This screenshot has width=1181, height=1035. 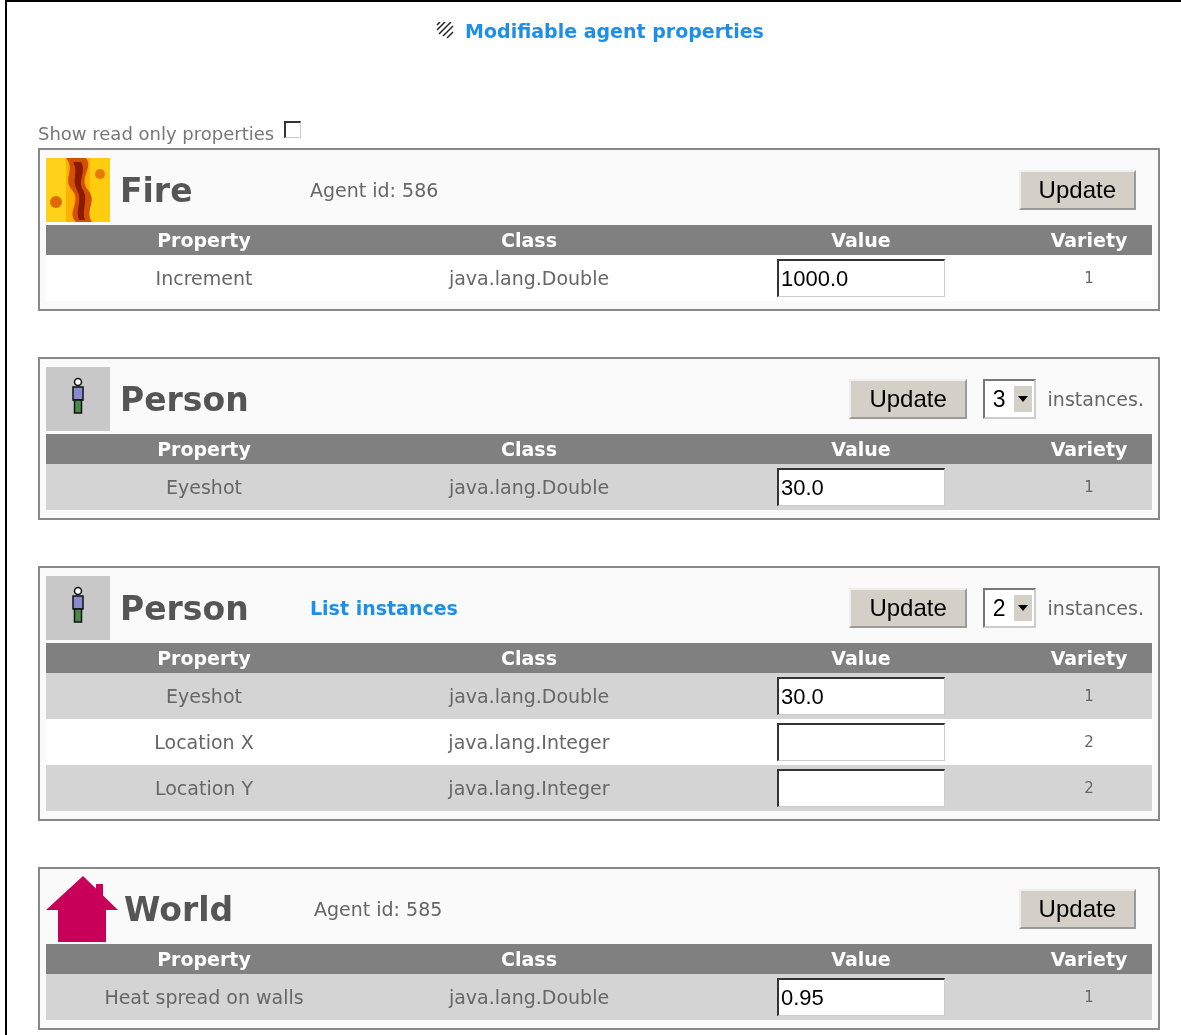 I want to click on house-icon, so click(x=83, y=909).